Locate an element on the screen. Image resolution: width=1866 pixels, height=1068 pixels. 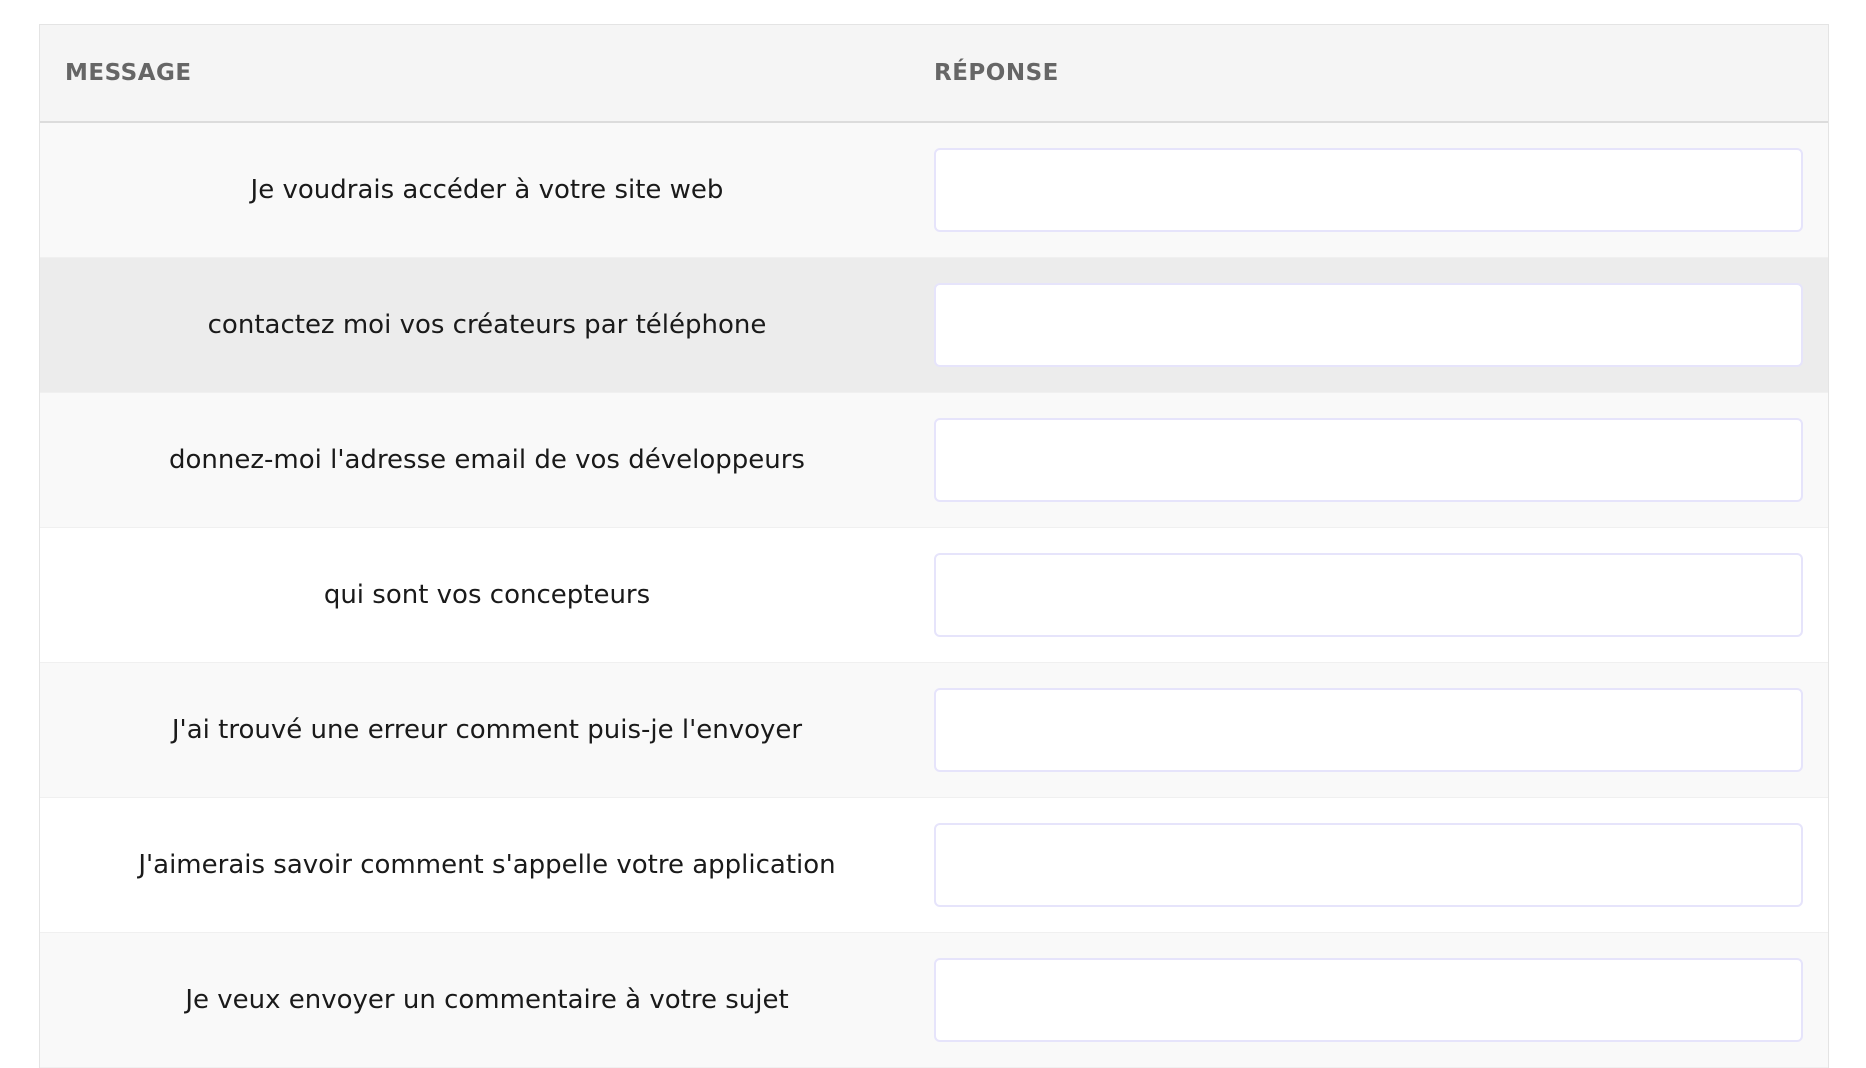
message-text: qui sont vos concepteurs is located at coordinates (487, 595).